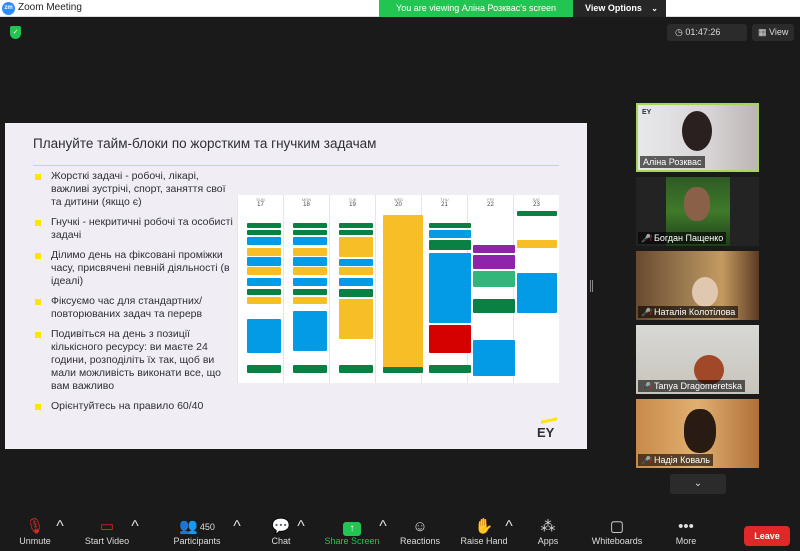  I want to click on calendar-day-number: 18, so click(306, 205).